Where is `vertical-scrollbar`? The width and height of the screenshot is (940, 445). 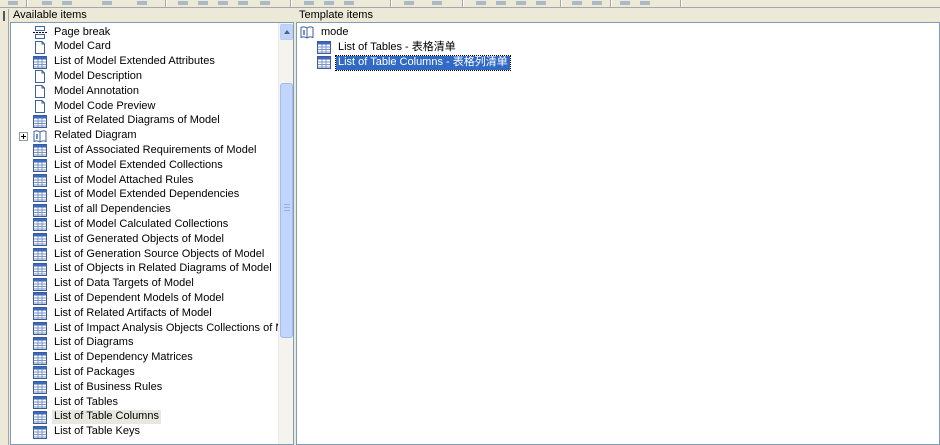
vertical-scrollbar is located at coordinates (285, 233).